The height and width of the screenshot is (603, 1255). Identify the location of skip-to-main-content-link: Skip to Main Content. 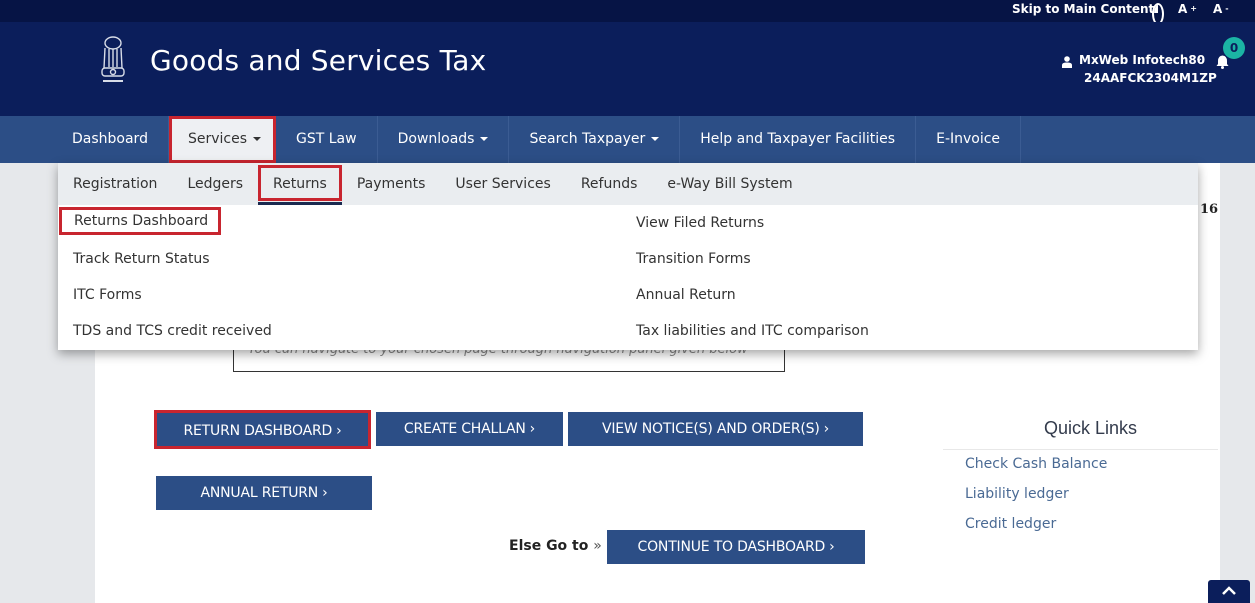
(1083, 11).